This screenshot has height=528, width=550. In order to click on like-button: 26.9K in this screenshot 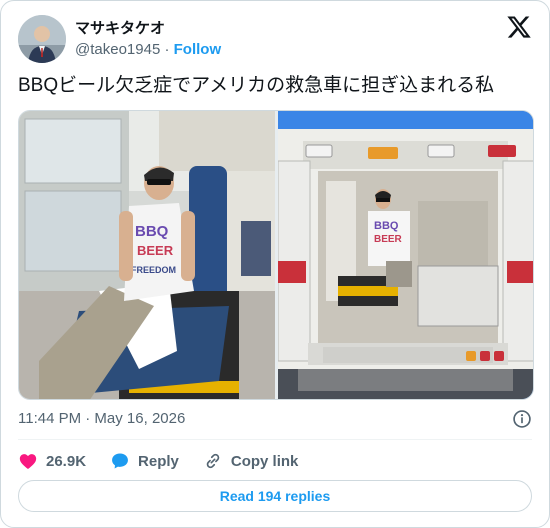, I will do `click(52, 461)`.